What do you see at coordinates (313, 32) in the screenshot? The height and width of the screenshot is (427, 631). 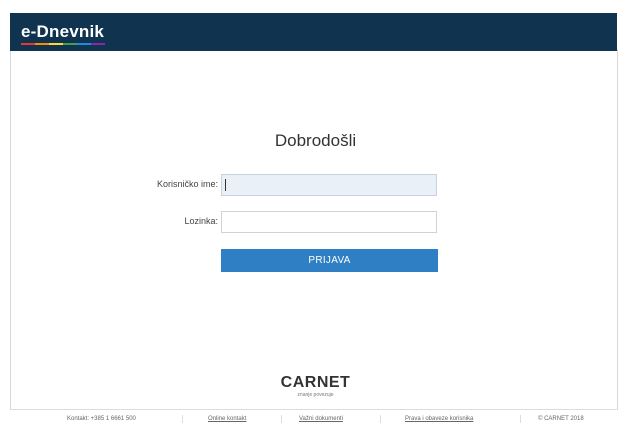 I see `header-bar: e-Dnevnik` at bounding box center [313, 32].